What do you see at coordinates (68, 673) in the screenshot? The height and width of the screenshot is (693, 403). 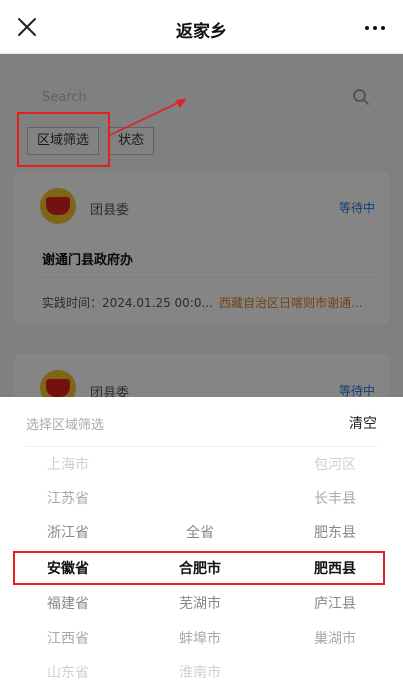 I see `province-option: 山东省` at bounding box center [68, 673].